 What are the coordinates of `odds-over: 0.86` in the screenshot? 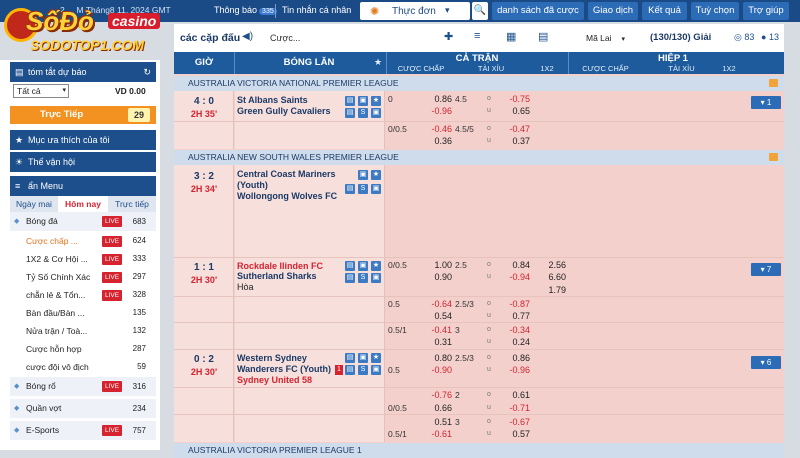 It's located at (514, 358).